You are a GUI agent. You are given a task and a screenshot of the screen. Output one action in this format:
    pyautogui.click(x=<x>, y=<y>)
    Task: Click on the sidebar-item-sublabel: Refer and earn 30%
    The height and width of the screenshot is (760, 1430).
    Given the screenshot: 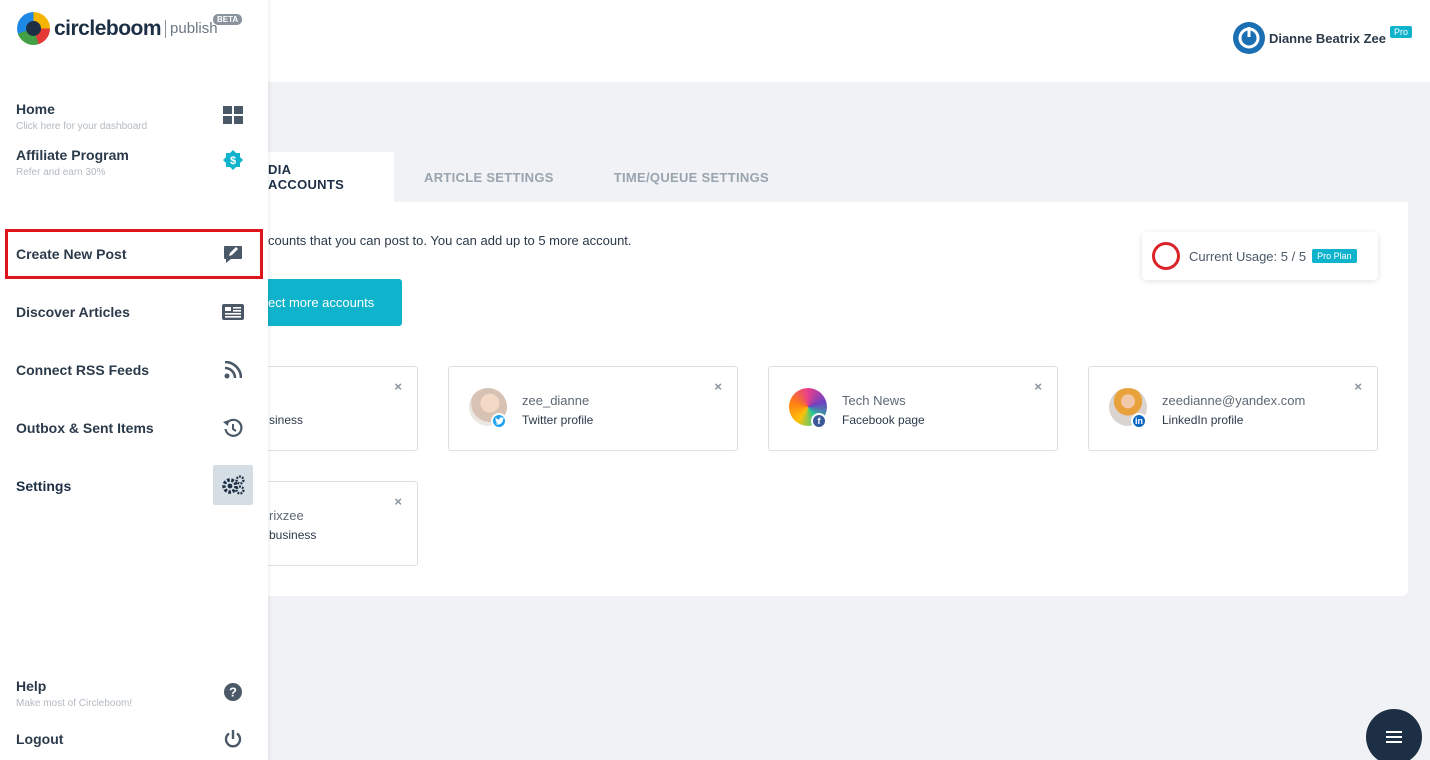 What is the action you would take?
    pyautogui.click(x=61, y=172)
    